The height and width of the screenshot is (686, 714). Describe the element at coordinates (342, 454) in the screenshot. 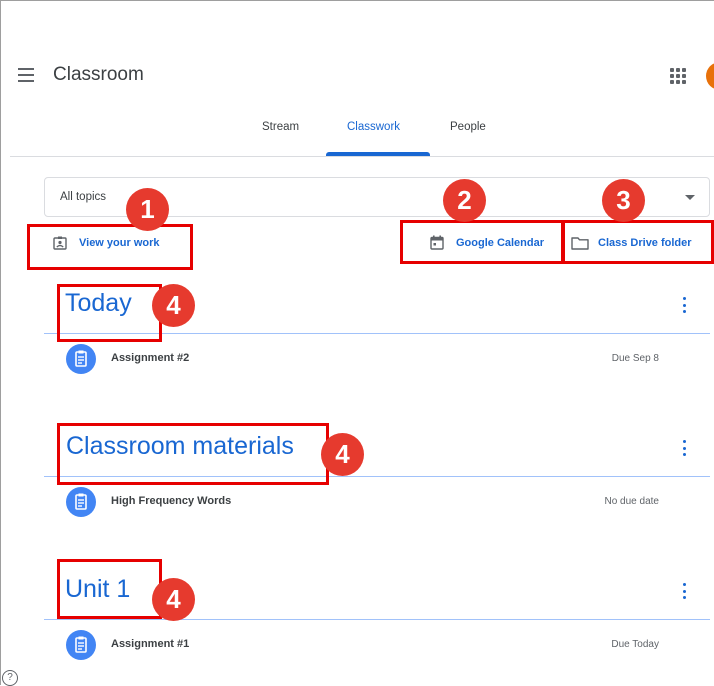

I see `annotation-badge-4-materials: 4` at that location.